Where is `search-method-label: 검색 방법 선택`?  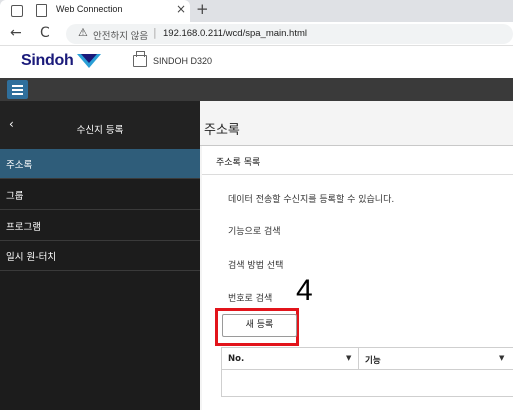
search-method-label: 검색 방법 선택 is located at coordinates (255, 264).